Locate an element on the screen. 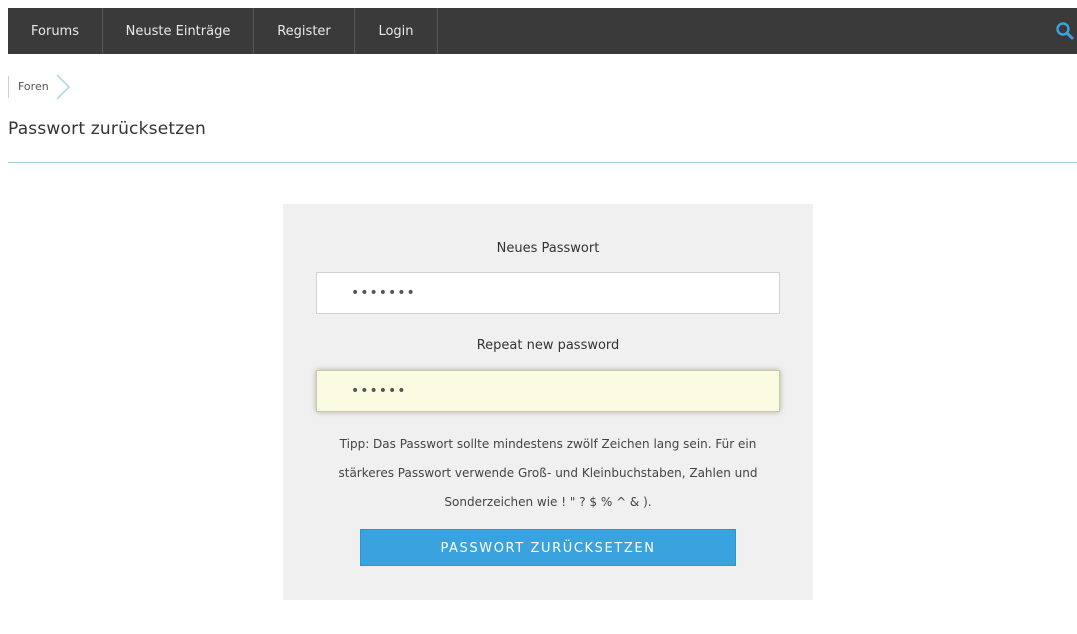  nav-item-register: Register is located at coordinates (304, 31).